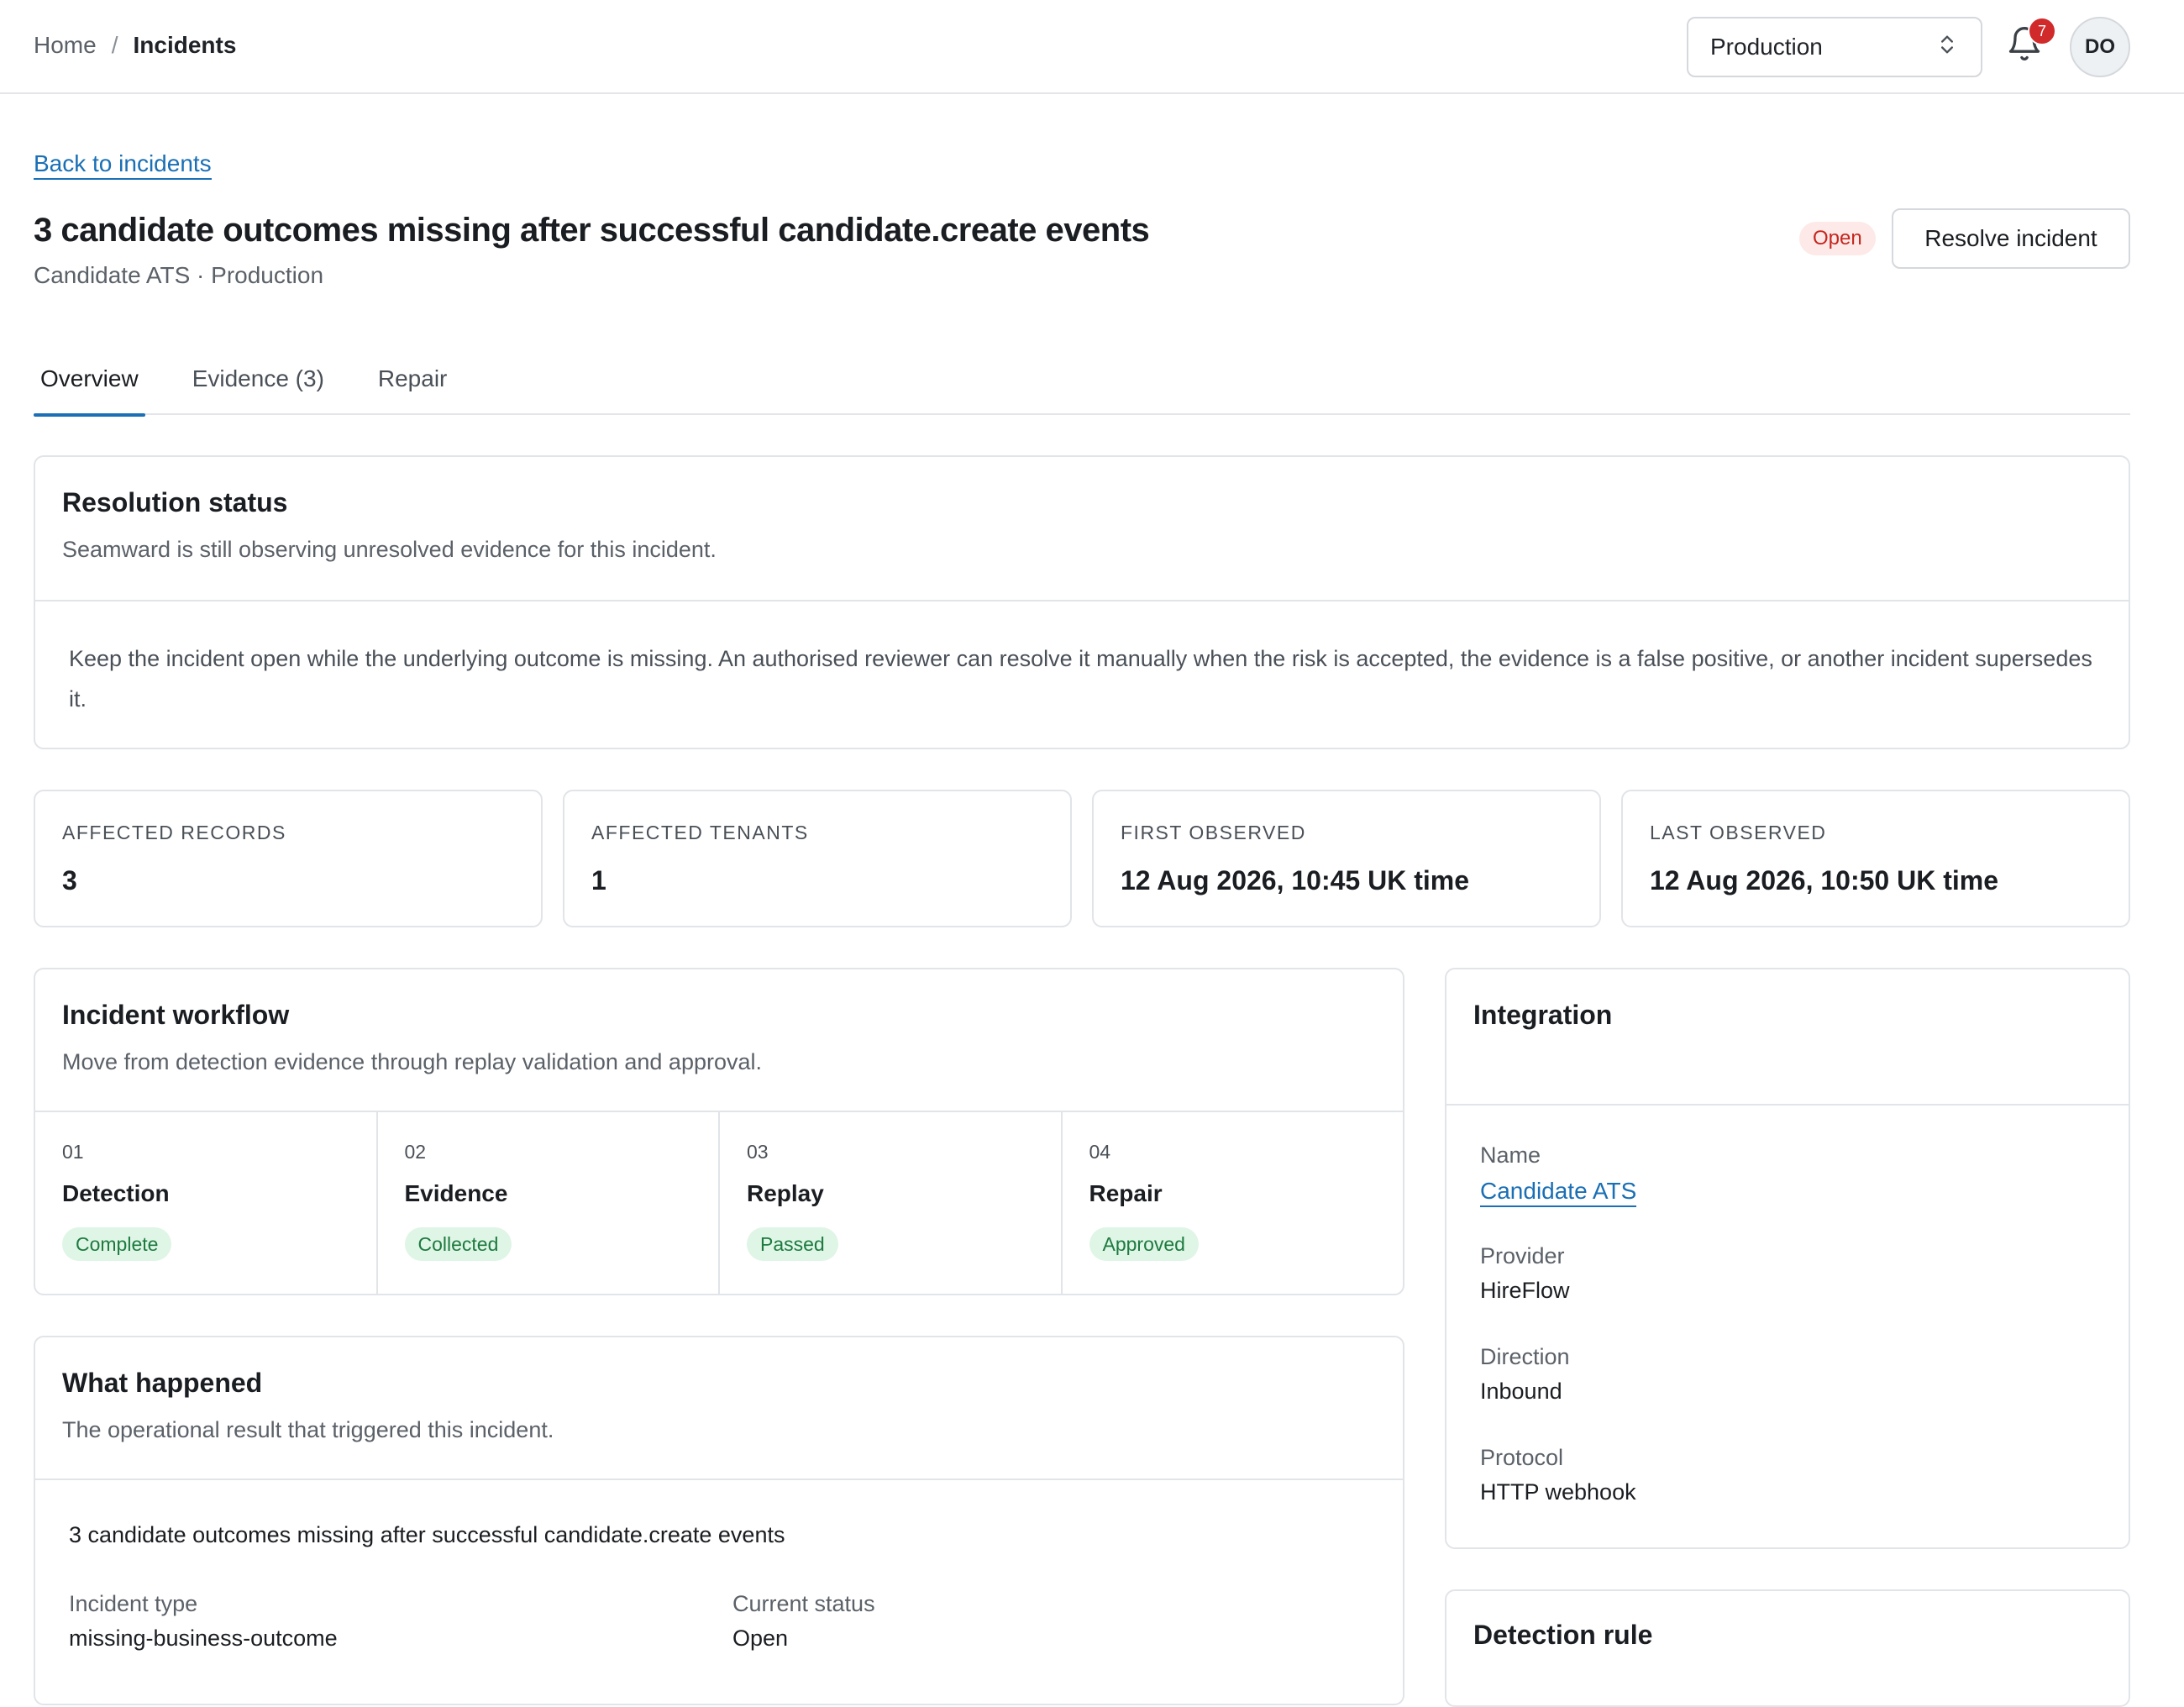 The height and width of the screenshot is (1707, 2184). What do you see at coordinates (203, 1638) in the screenshot?
I see `incident-type-value: missing-business-outcome` at bounding box center [203, 1638].